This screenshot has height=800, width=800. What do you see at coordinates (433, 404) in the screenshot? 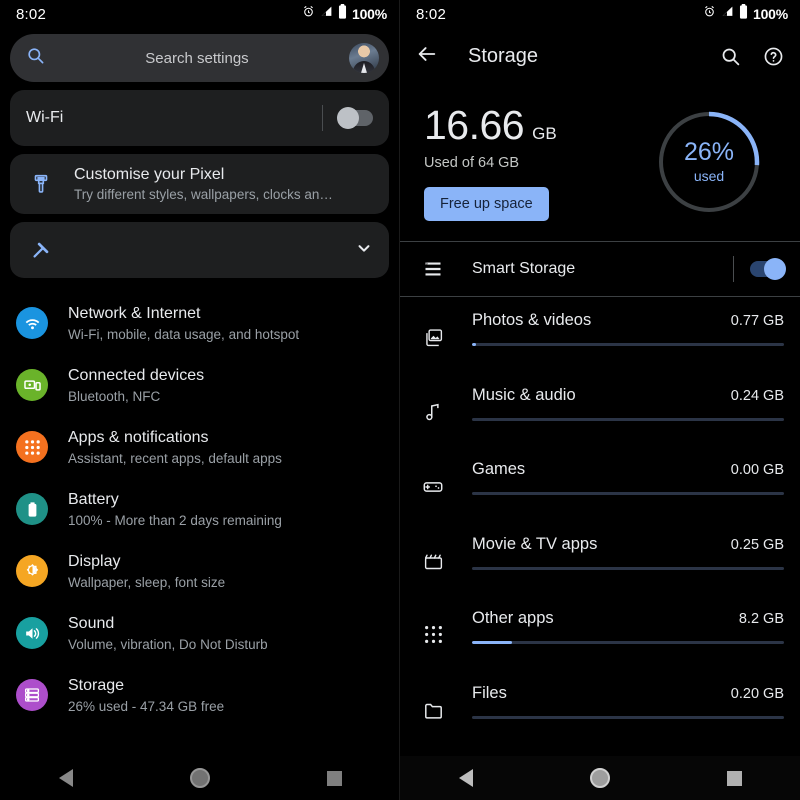
I see `music-note-icon` at bounding box center [433, 404].